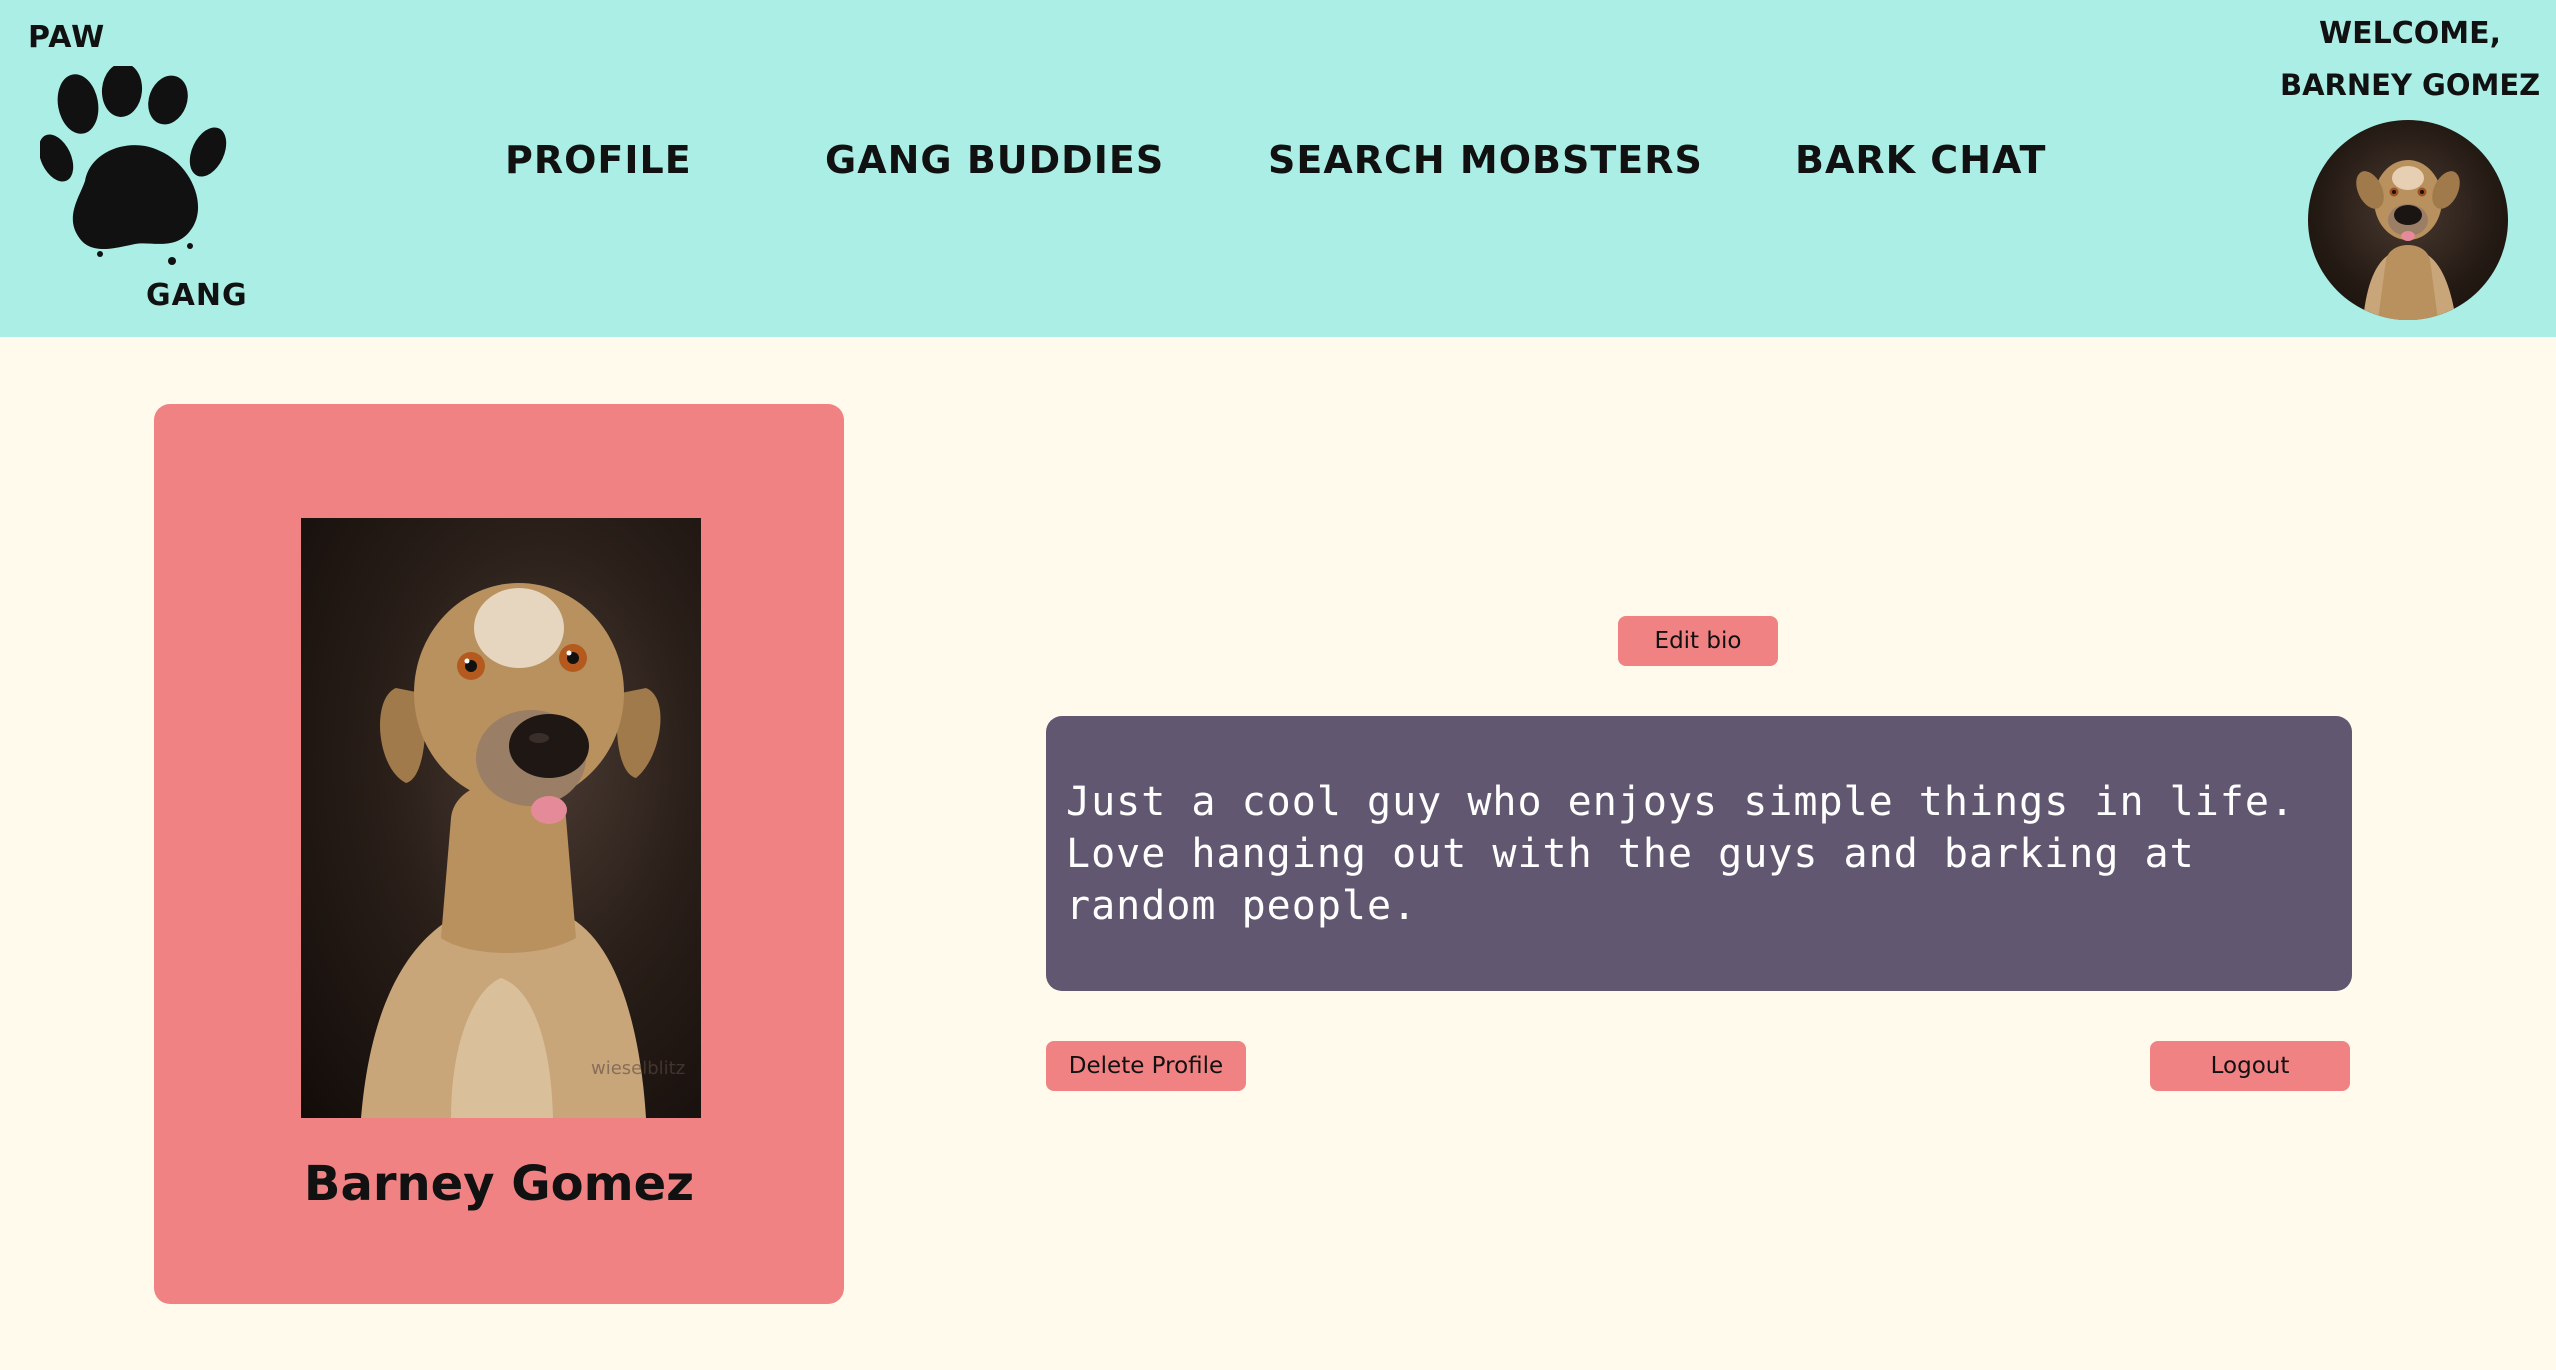 Image resolution: width=2556 pixels, height=1370 pixels. What do you see at coordinates (994, 163) in the screenshot?
I see `nav-gang-buddies: GANG BUDDIES` at bounding box center [994, 163].